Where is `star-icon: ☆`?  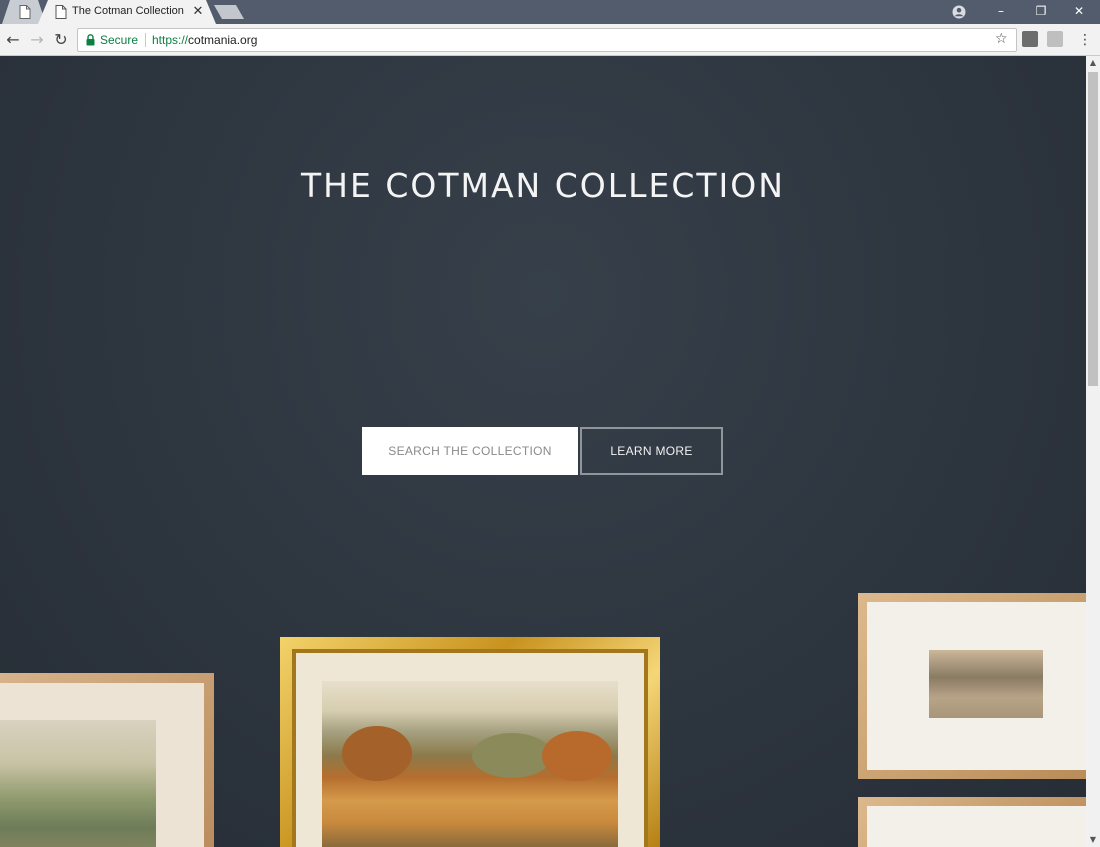
star-icon: ☆ is located at coordinates (1003, 39).